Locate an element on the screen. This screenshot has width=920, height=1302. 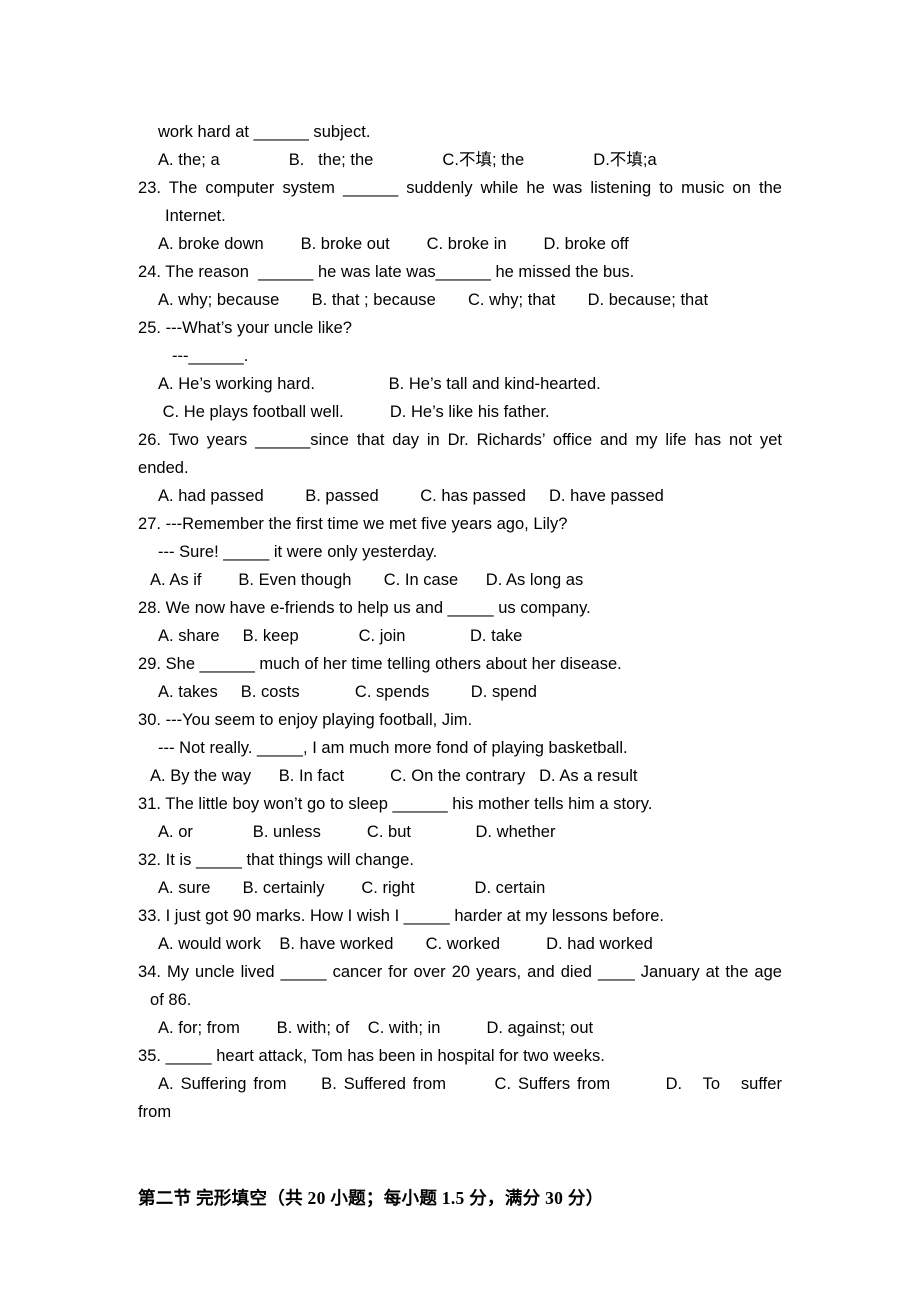
question-31-options: A. or B. unless C. but D. whether is located at coordinates (357, 832).